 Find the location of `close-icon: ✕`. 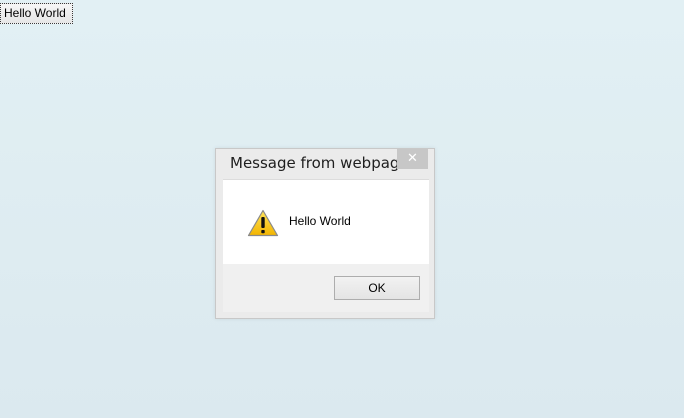

close-icon: ✕ is located at coordinates (412, 158).